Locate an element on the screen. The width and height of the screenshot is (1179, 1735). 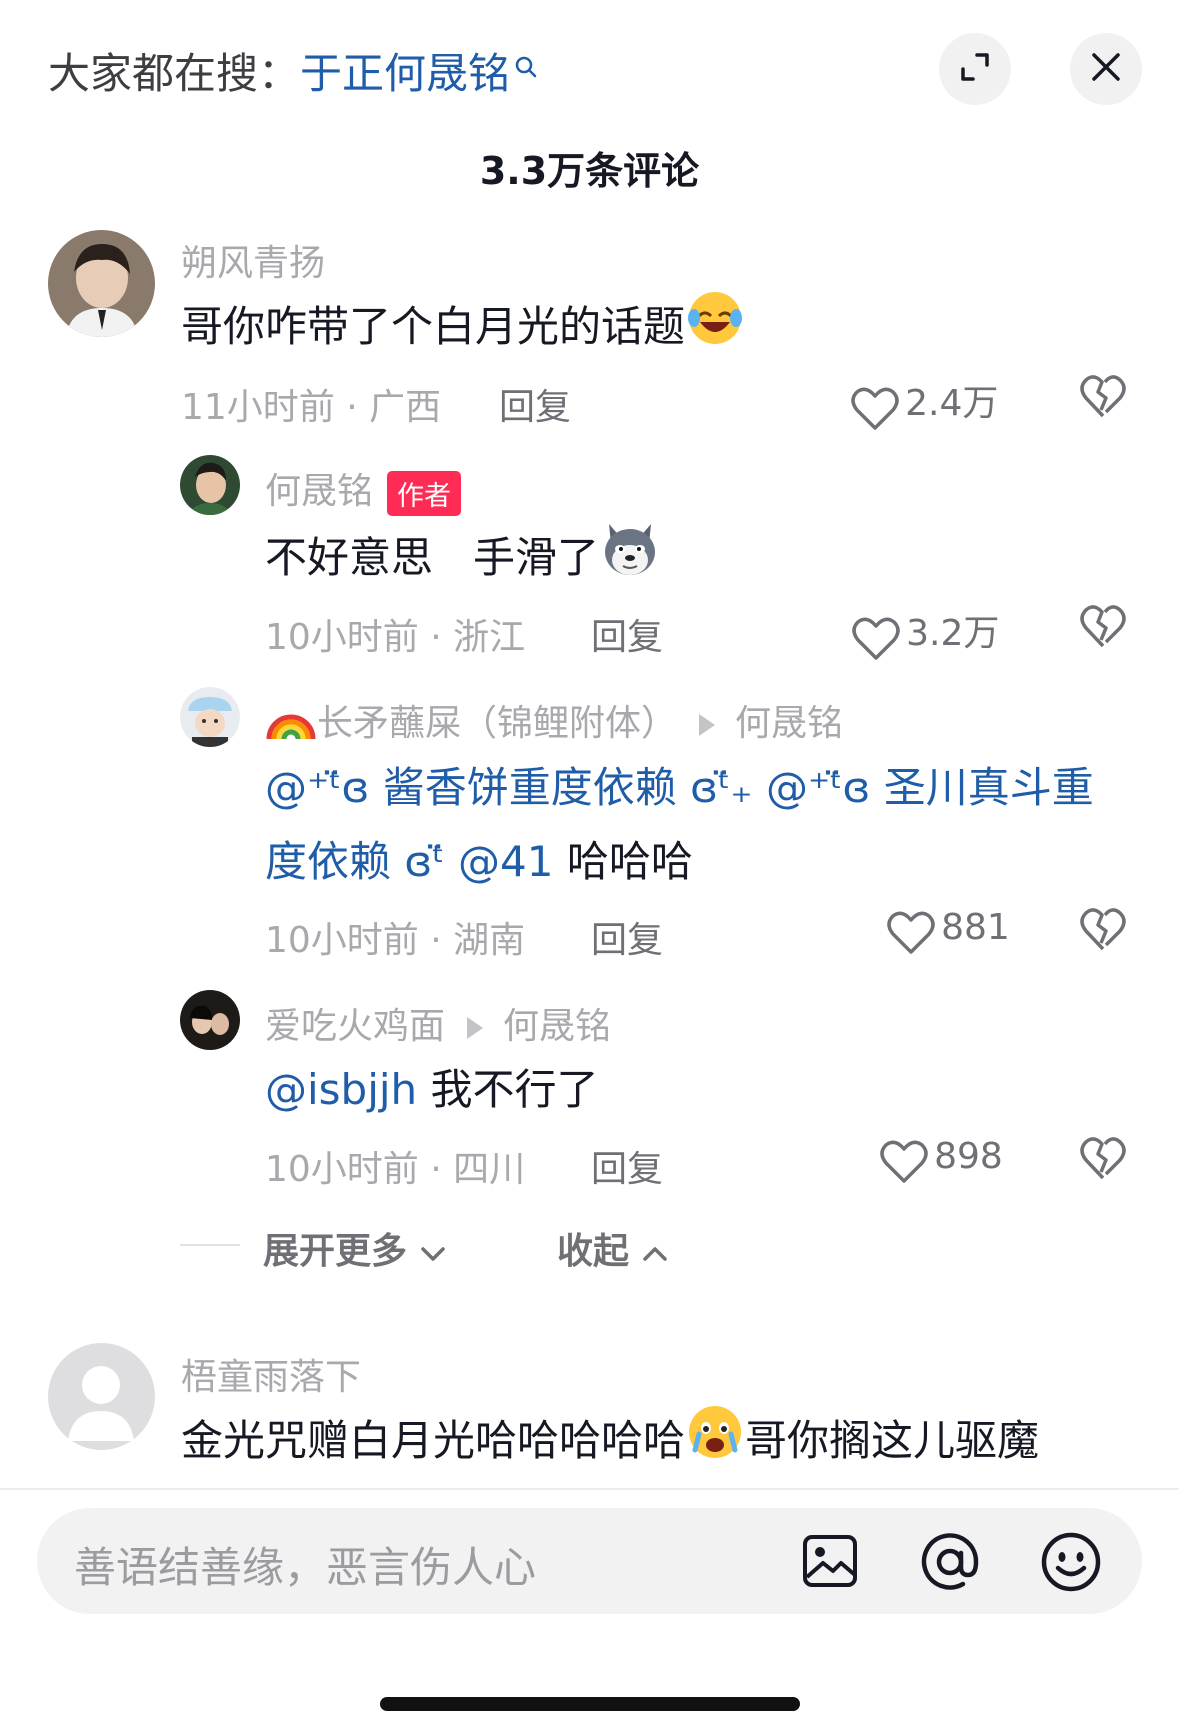
close-button is located at coordinates (1106, 69).